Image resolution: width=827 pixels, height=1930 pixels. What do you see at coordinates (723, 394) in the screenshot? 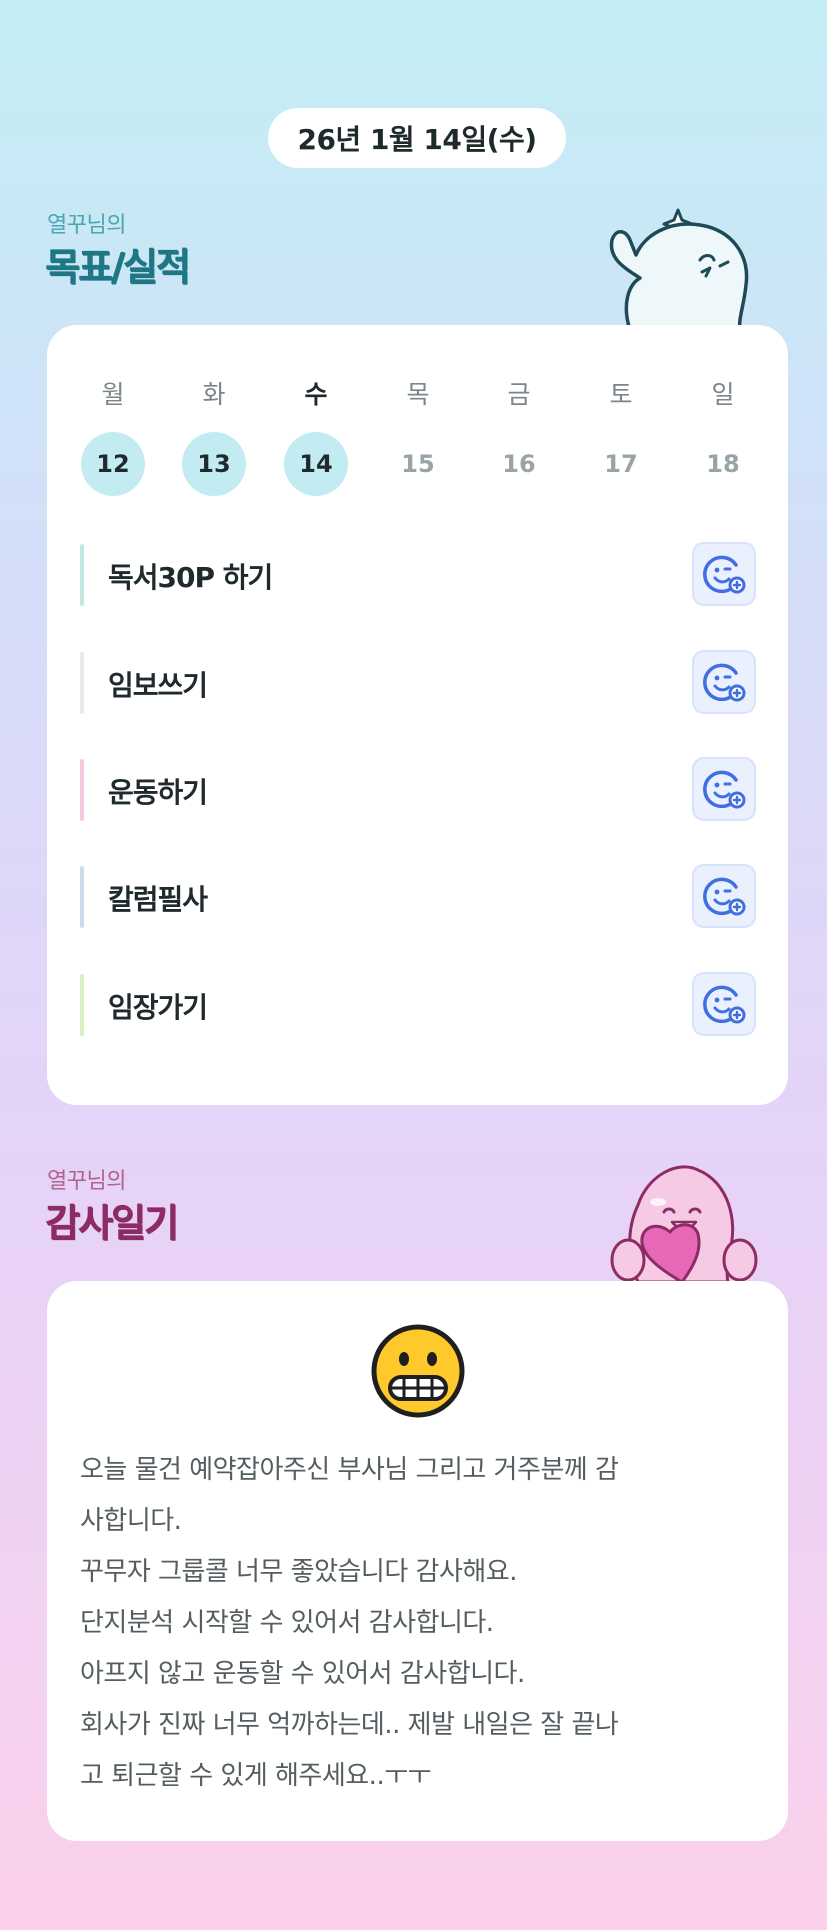
I see `weekday-label: 일` at bounding box center [723, 394].